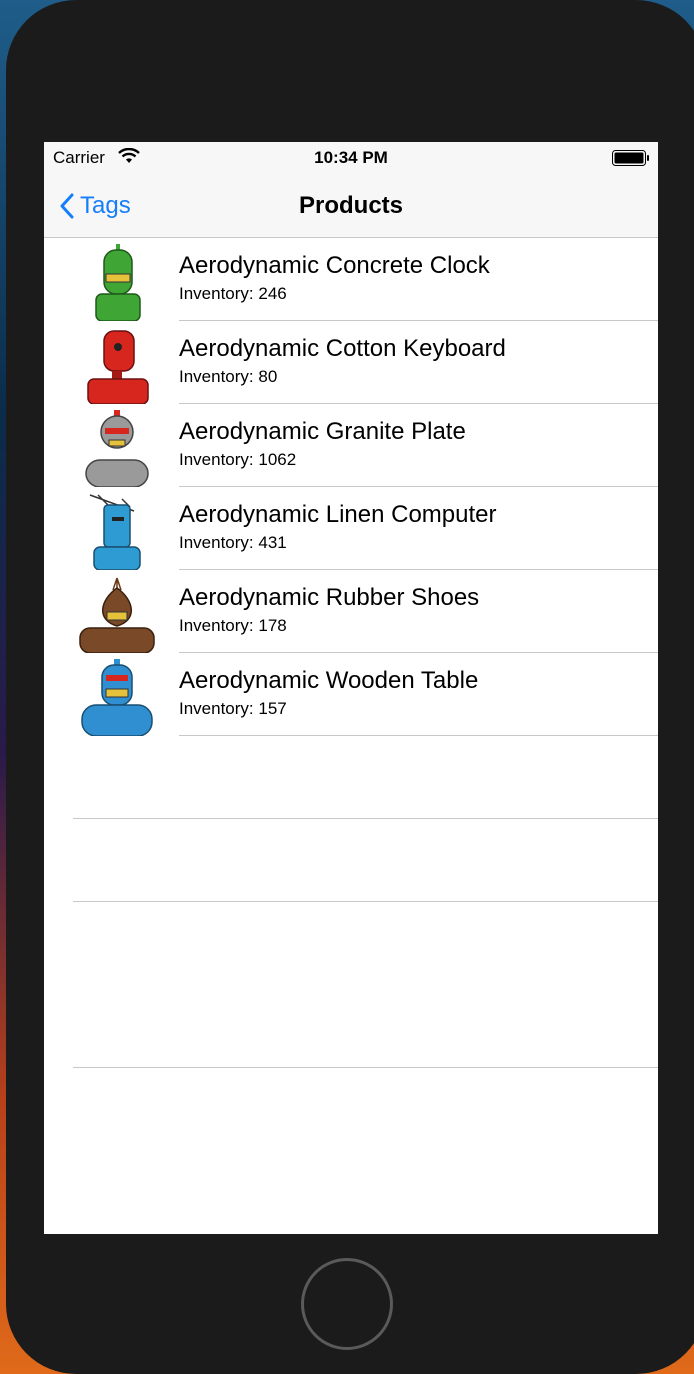  Describe the element at coordinates (233, 708) in the screenshot. I see `product-inventory: Inventory: 157` at that location.